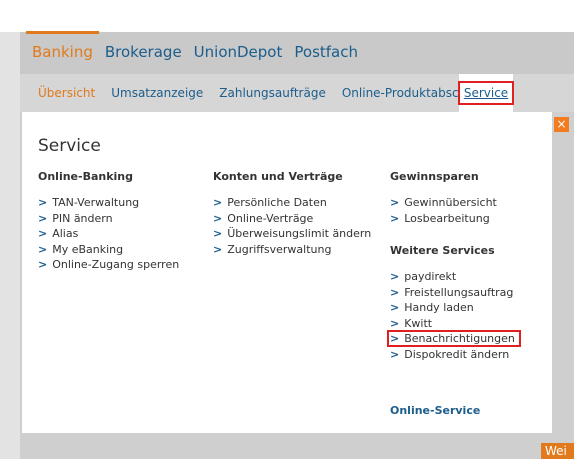 The width and height of the screenshot is (574, 459). What do you see at coordinates (455, 308) in the screenshot?
I see `link-handy-laden: > Handy laden` at bounding box center [455, 308].